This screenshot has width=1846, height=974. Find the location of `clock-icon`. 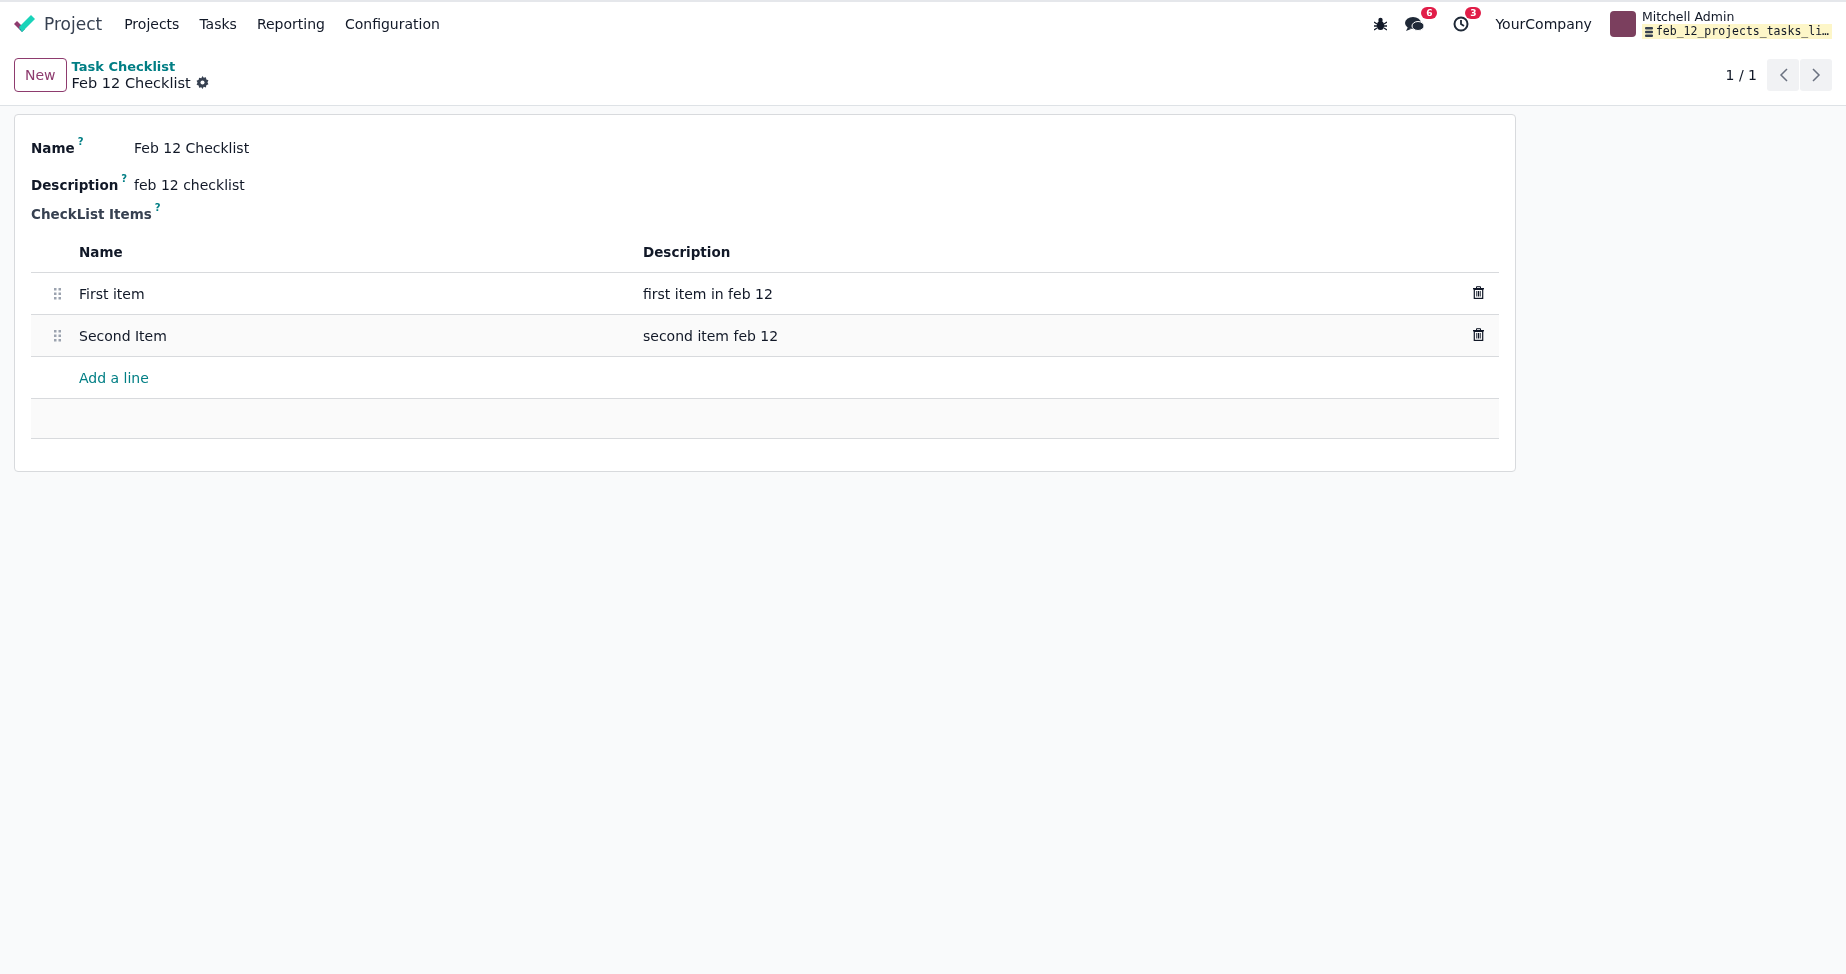

clock-icon is located at coordinates (1461, 24).